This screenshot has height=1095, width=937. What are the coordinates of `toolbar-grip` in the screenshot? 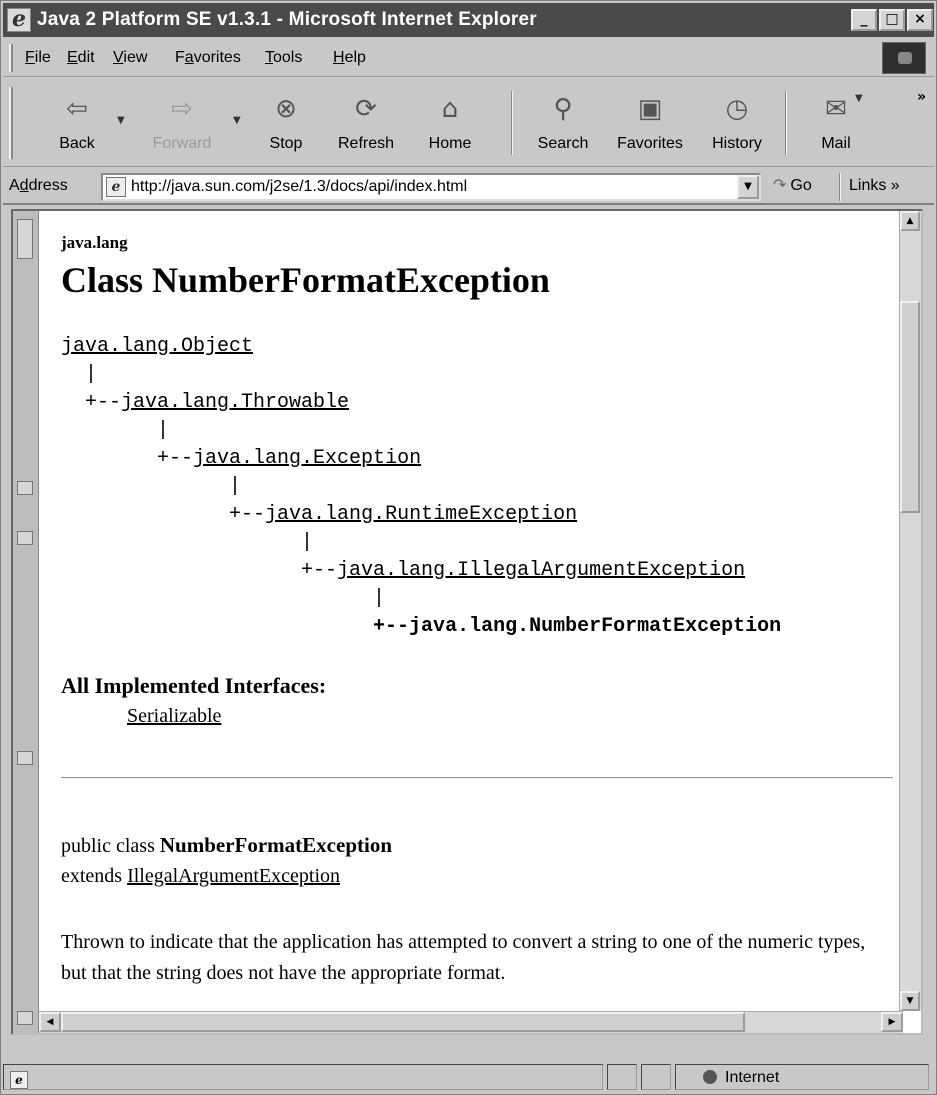 It's located at (11, 123).